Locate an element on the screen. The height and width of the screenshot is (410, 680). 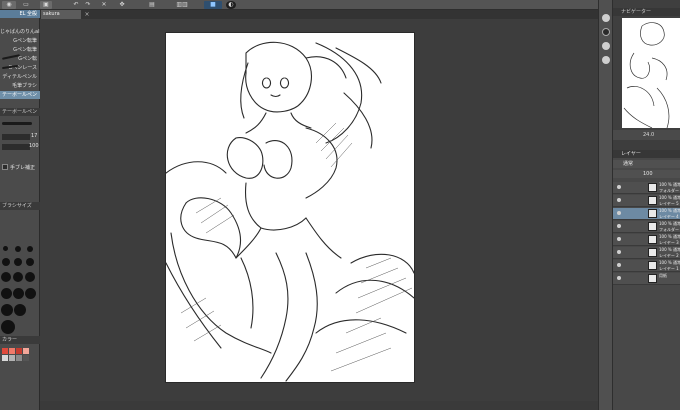
snap-icon: ▥▥ is located at coordinates (182, 5).